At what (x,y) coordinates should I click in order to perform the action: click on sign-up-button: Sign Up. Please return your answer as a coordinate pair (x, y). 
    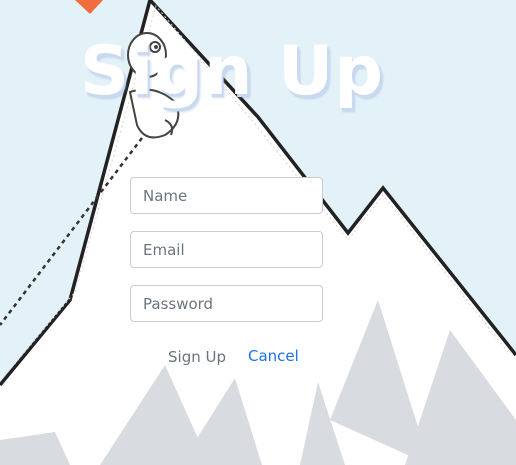
    Looking at the image, I should click on (197, 357).